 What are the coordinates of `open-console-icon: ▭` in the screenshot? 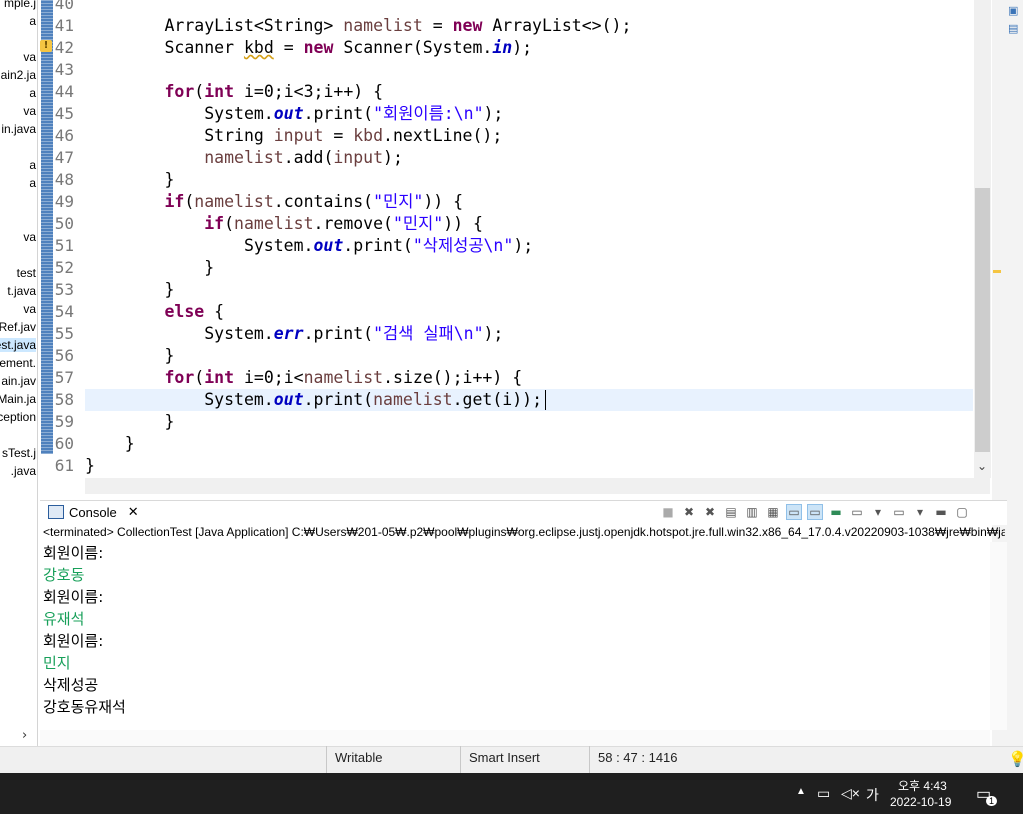 It's located at (899, 512).